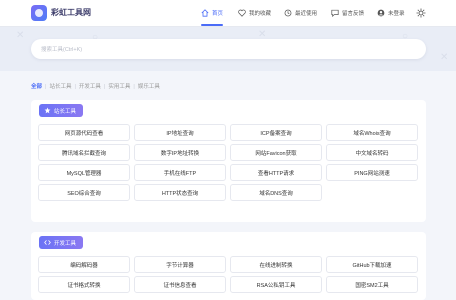 This screenshot has height=300, width=456. What do you see at coordinates (71, 12) in the screenshot?
I see `site-name: 彩虹工具网` at bounding box center [71, 12].